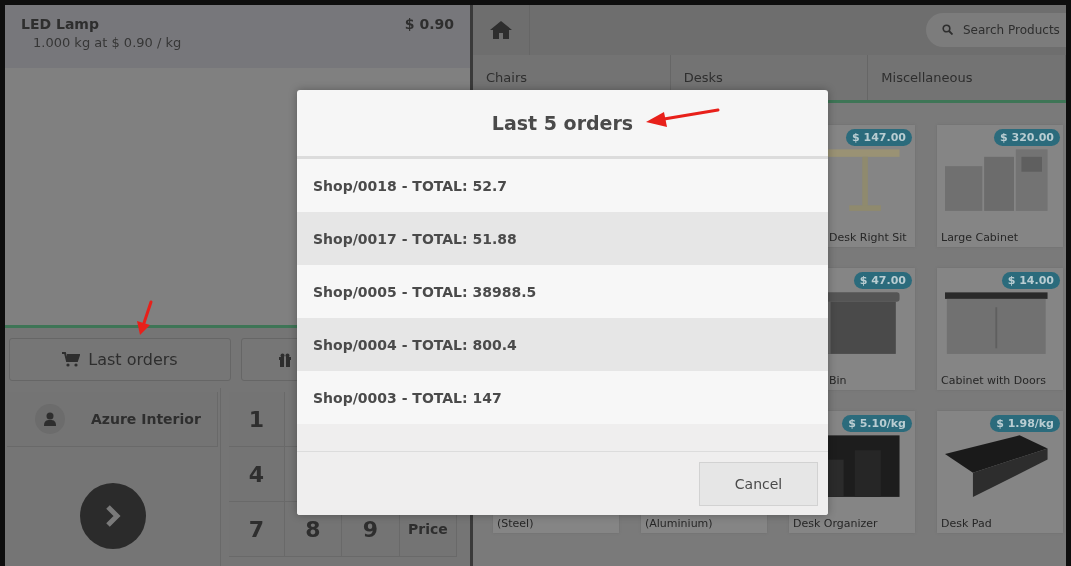  Describe the element at coordinates (979, 238) in the screenshot. I see `product-name: Large Cabinet` at that location.